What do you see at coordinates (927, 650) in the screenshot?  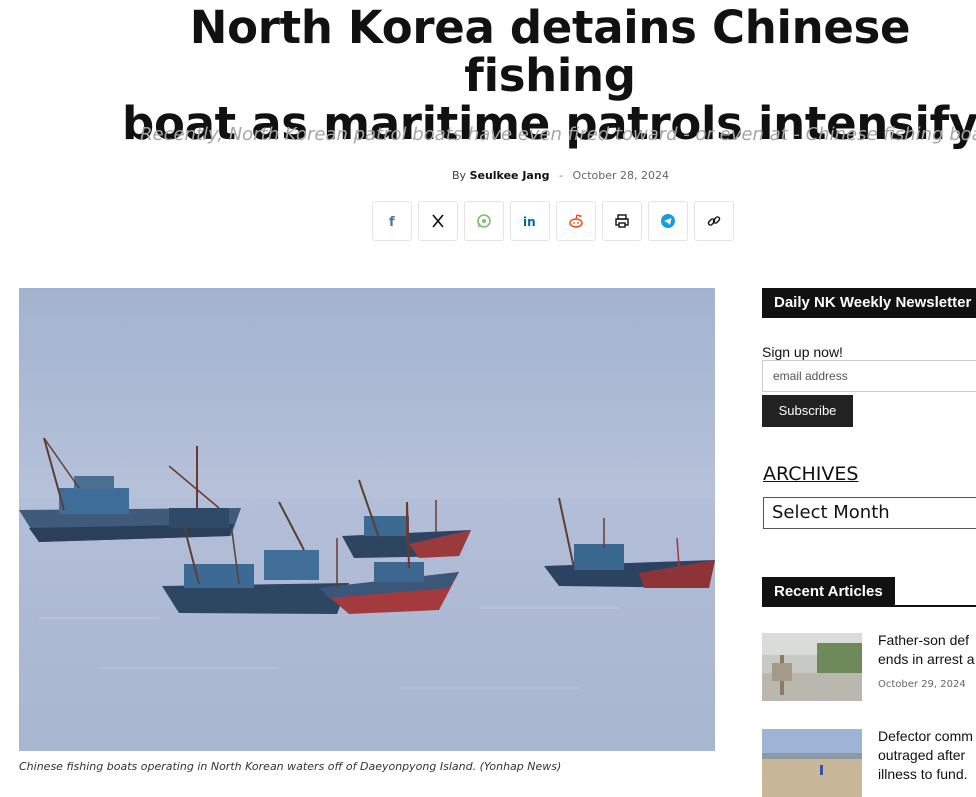 I see `recent-article-title: Father-son def ends in arrest a` at bounding box center [927, 650].